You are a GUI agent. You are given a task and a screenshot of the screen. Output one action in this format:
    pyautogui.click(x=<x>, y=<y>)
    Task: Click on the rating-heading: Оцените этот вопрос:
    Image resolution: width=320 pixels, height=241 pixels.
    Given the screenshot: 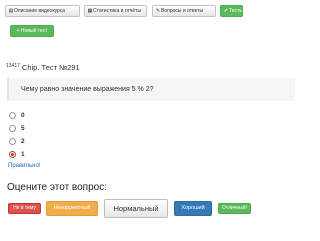 What is the action you would take?
    pyautogui.click(x=57, y=187)
    